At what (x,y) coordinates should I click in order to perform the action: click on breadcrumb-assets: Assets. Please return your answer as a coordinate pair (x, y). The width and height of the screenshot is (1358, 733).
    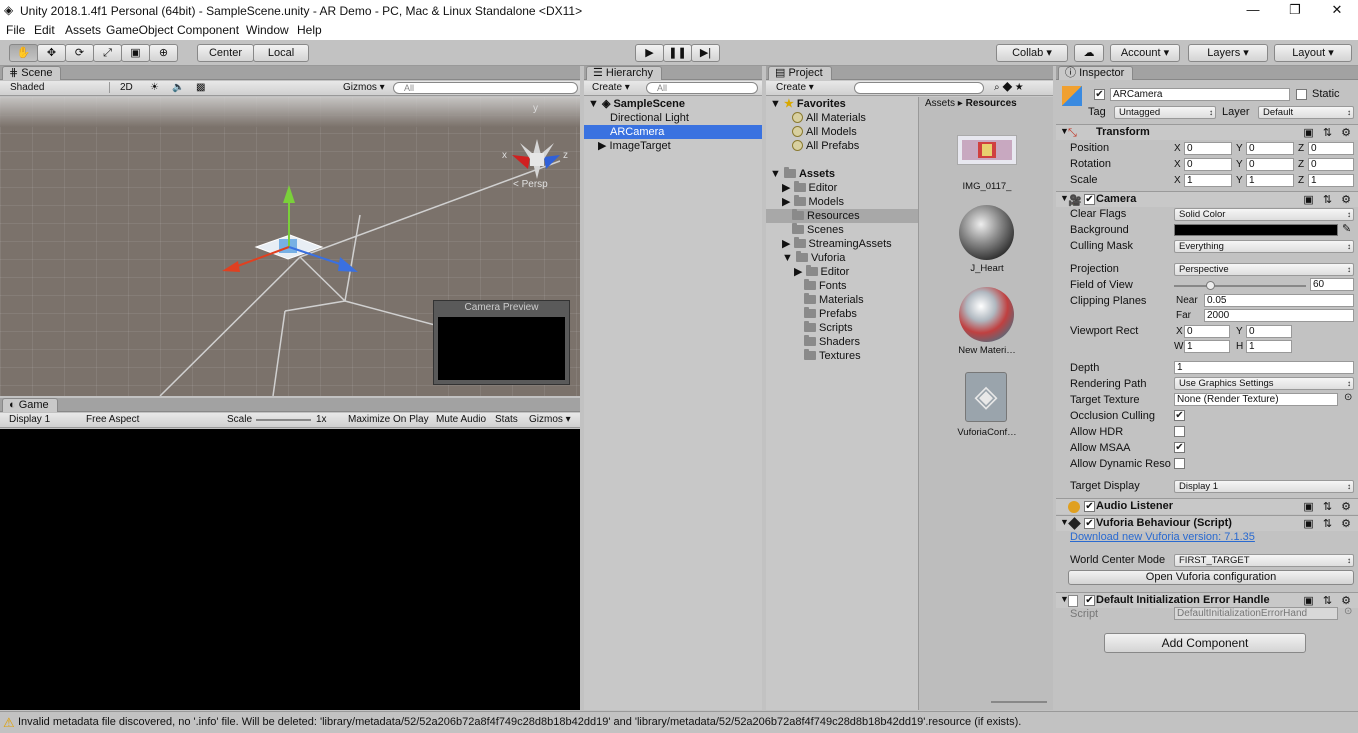
    Looking at the image, I should click on (940, 103).